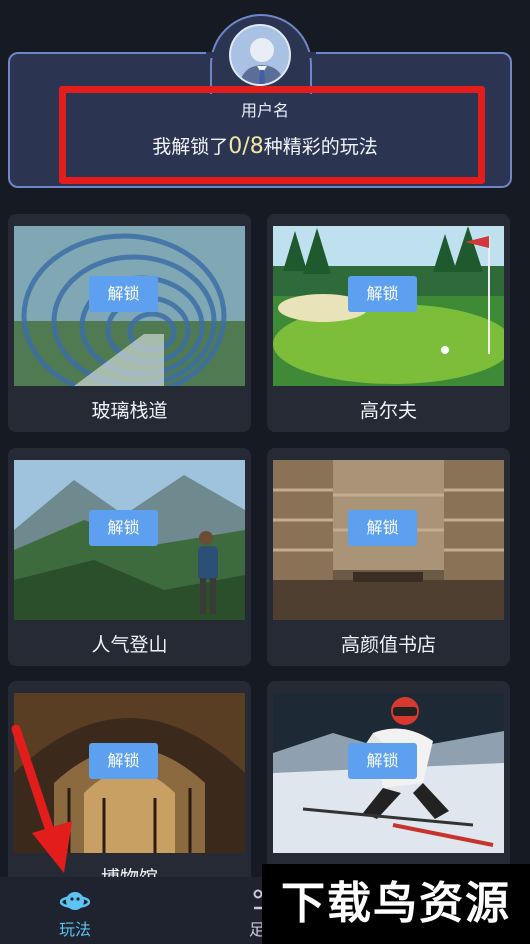  I want to click on avatar, so click(260, 55).